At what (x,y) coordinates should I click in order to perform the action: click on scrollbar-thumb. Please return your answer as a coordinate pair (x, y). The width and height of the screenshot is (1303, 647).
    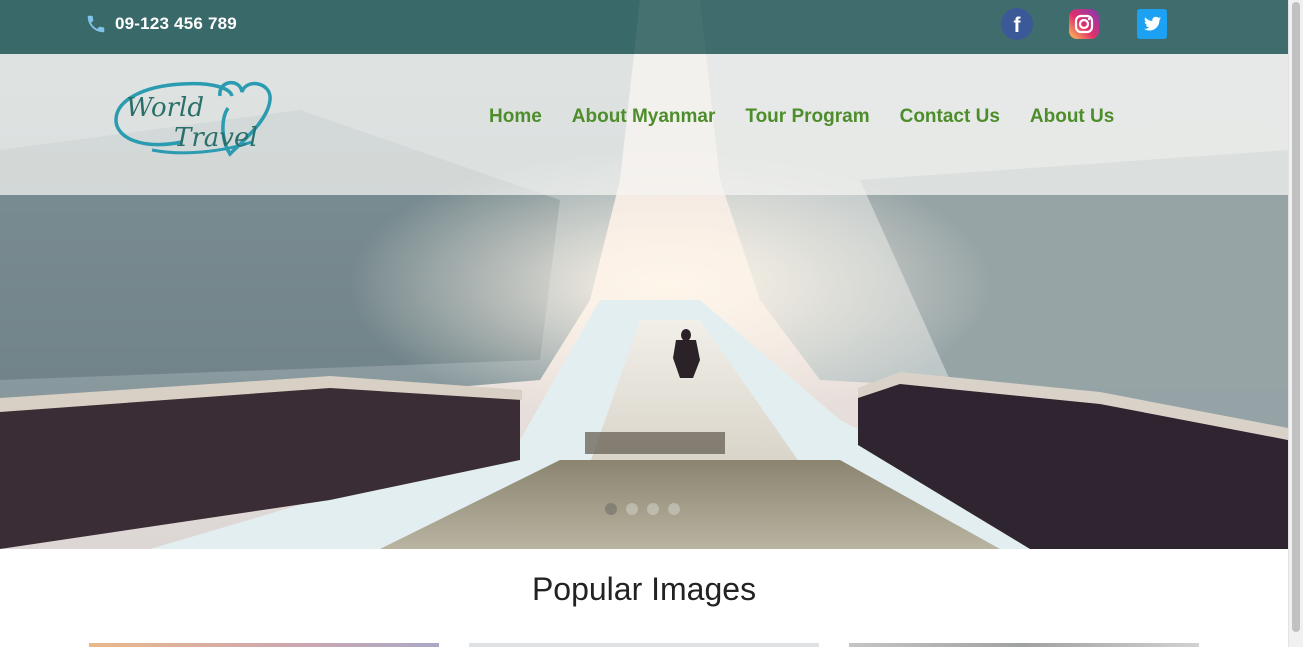
    Looking at the image, I should click on (1296, 317).